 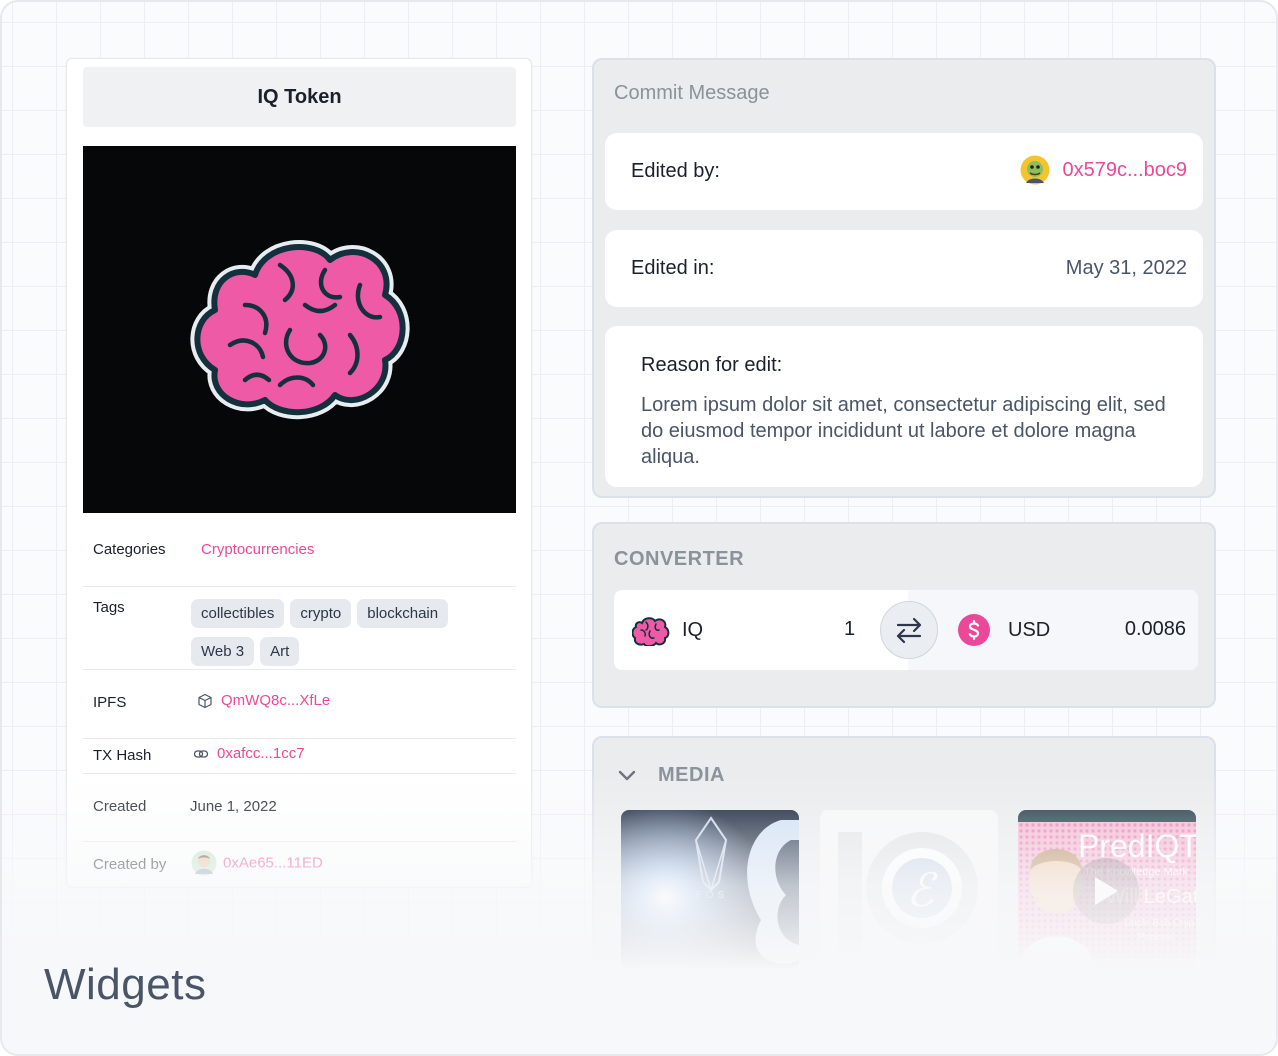 I want to click on brain-logo-icon, so click(x=299, y=329).